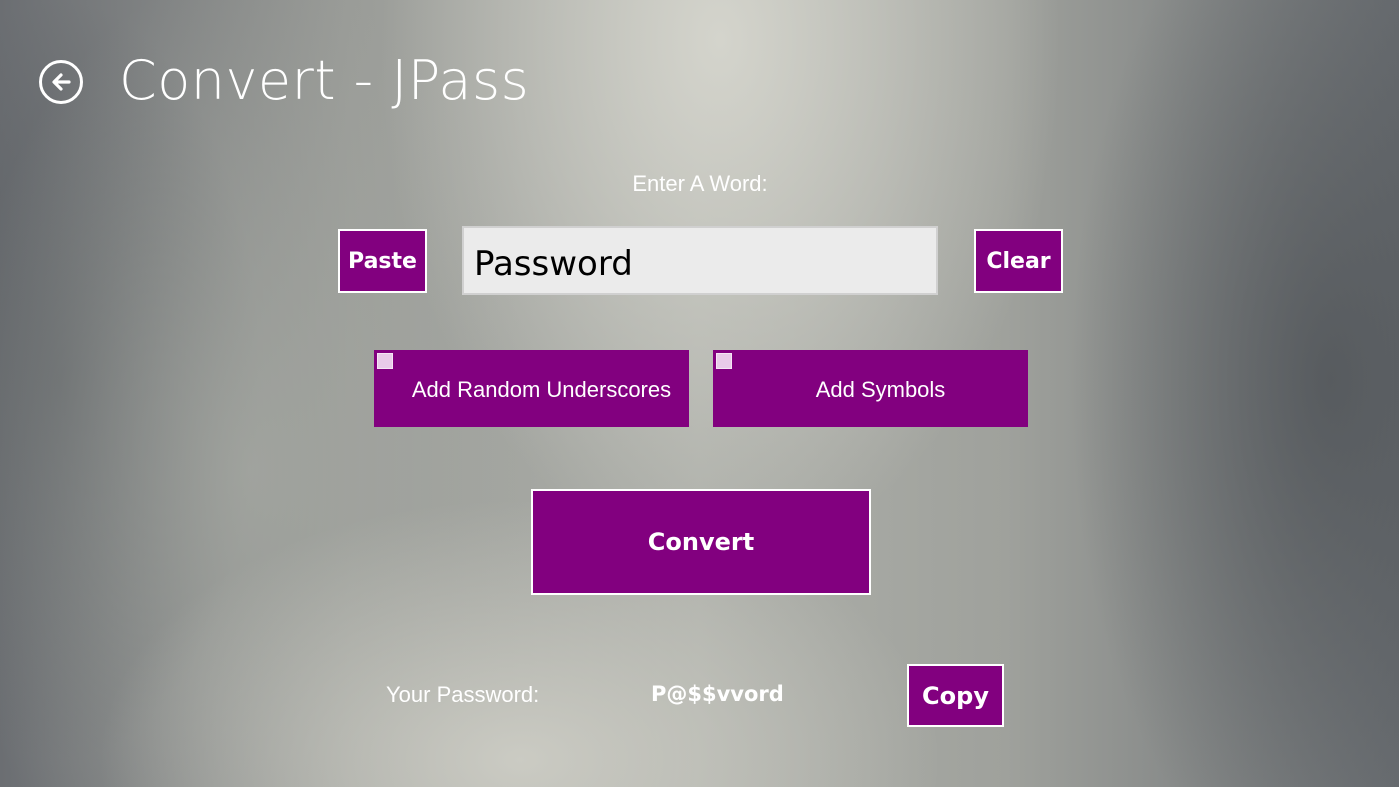 Image resolution: width=1399 pixels, height=787 pixels. Describe the element at coordinates (701, 542) in the screenshot. I see `convert-button: Convert` at that location.